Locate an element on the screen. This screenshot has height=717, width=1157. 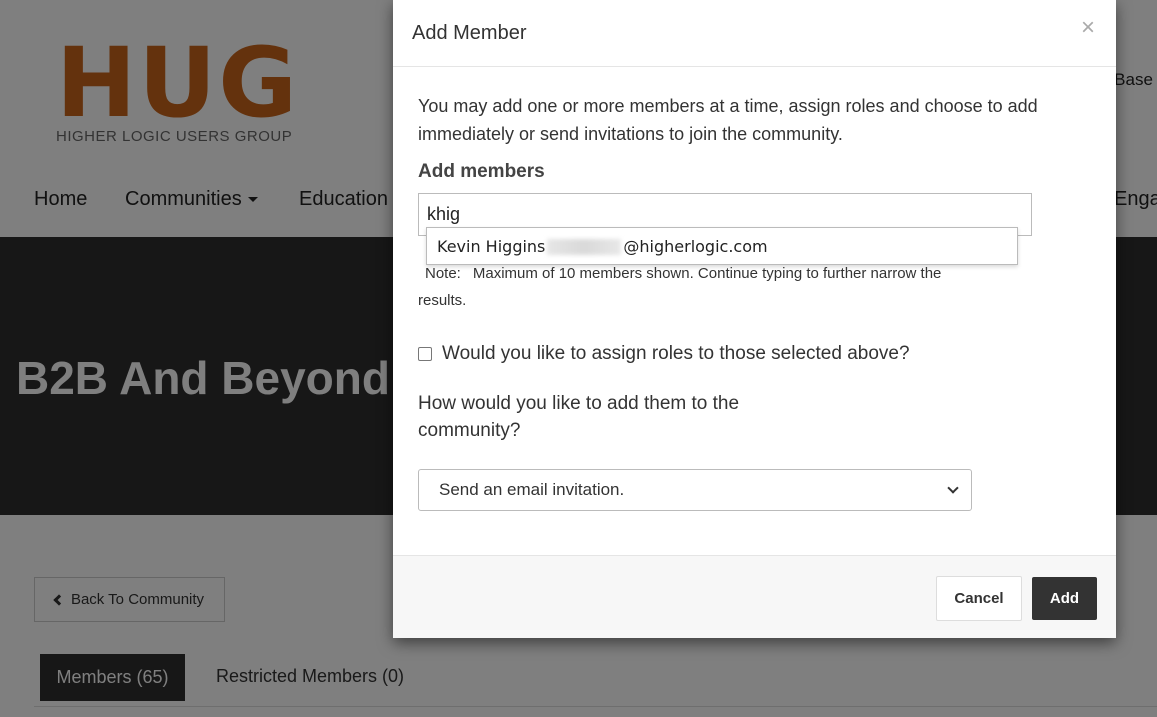
suggestion-name: Kevin Higgins is located at coordinates (491, 246).